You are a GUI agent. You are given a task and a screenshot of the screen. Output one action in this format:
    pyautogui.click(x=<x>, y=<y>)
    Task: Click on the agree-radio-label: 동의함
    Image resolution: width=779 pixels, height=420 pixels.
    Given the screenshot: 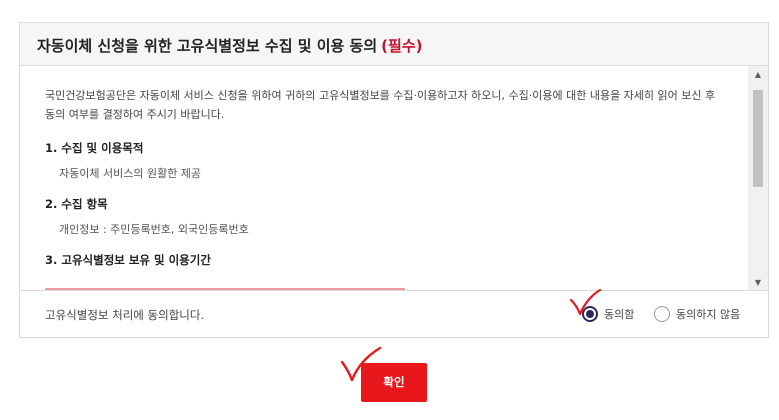 What is the action you would take?
    pyautogui.click(x=619, y=314)
    